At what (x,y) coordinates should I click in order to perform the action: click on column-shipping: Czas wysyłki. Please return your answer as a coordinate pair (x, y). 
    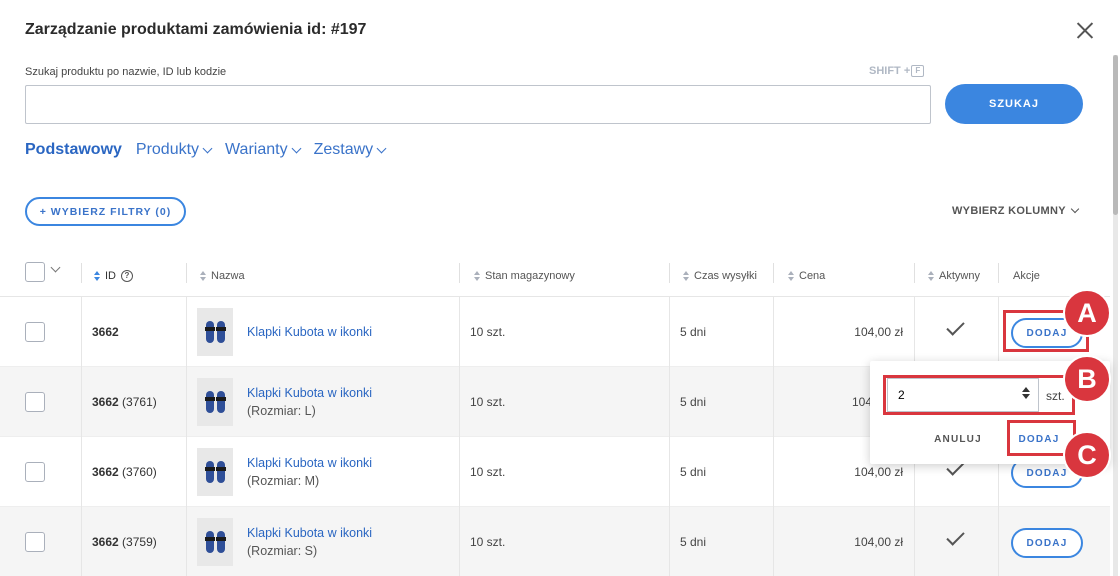
    Looking at the image, I should click on (720, 275).